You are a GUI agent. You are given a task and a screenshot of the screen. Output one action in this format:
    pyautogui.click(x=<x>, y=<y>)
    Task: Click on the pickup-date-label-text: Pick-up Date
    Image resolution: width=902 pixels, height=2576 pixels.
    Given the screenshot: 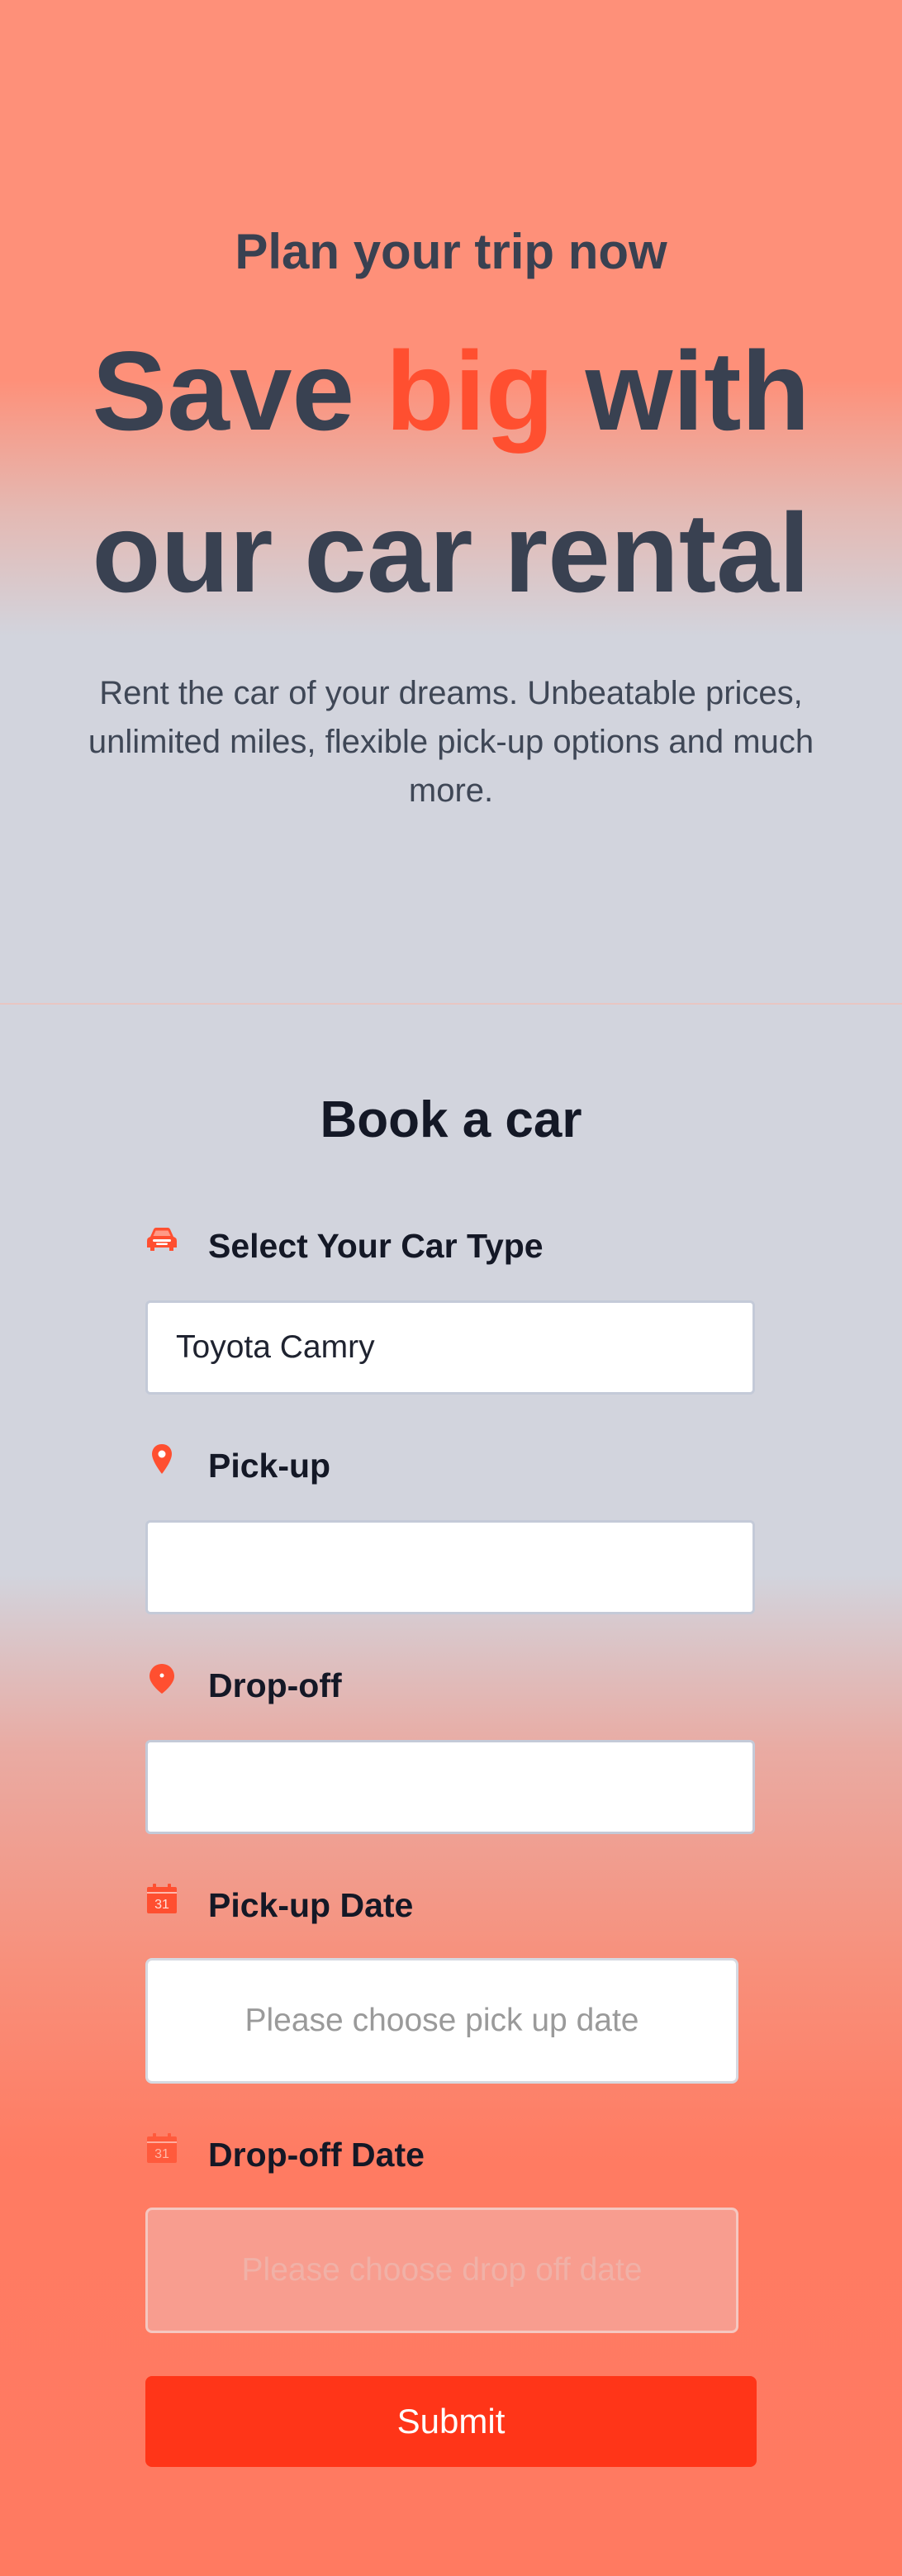 What is the action you would take?
    pyautogui.click(x=311, y=1905)
    